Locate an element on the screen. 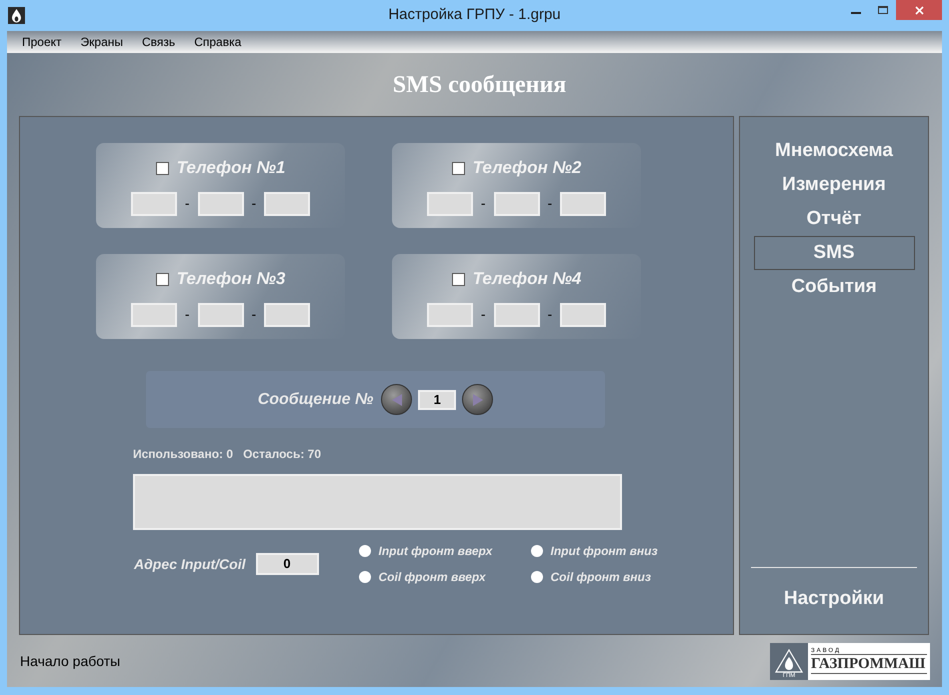 This screenshot has height=695, width=949. right-triangle-icon is located at coordinates (478, 399).